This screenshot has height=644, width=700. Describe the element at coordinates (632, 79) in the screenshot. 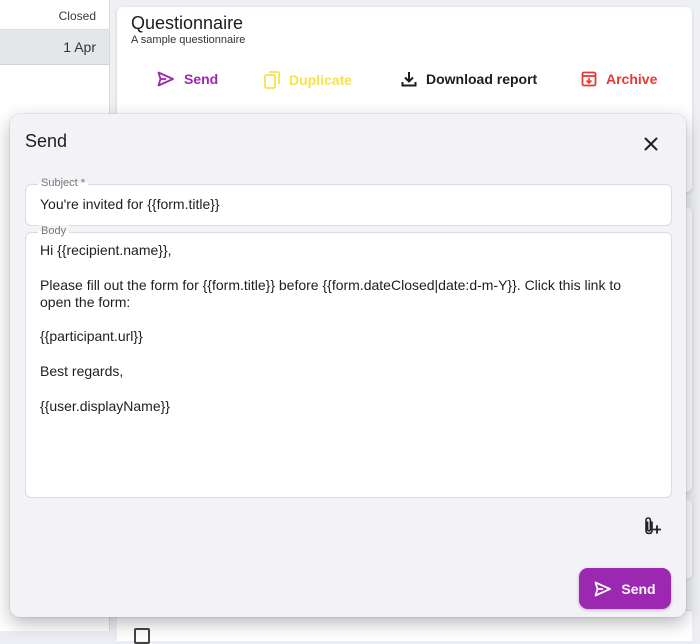

I see `archive-action-label: Archive` at that location.